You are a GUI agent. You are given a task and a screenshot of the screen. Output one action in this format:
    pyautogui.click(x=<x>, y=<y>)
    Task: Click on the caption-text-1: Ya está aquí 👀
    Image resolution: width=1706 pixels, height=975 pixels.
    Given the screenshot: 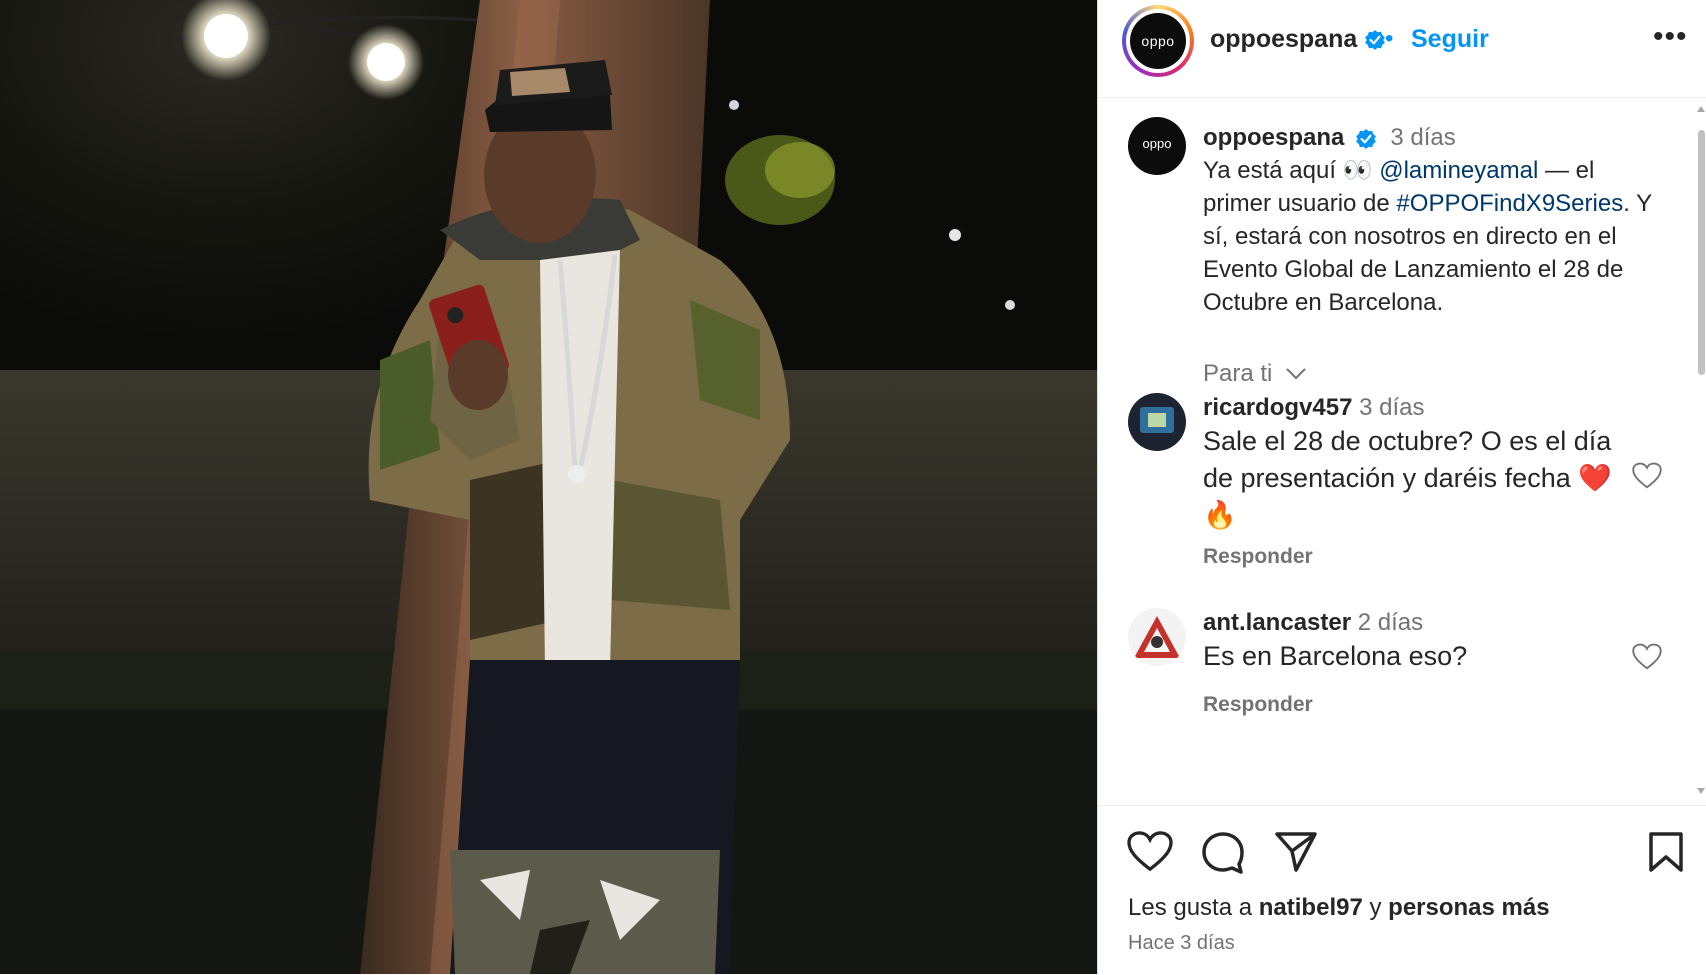 What is the action you would take?
    pyautogui.click(x=1291, y=170)
    